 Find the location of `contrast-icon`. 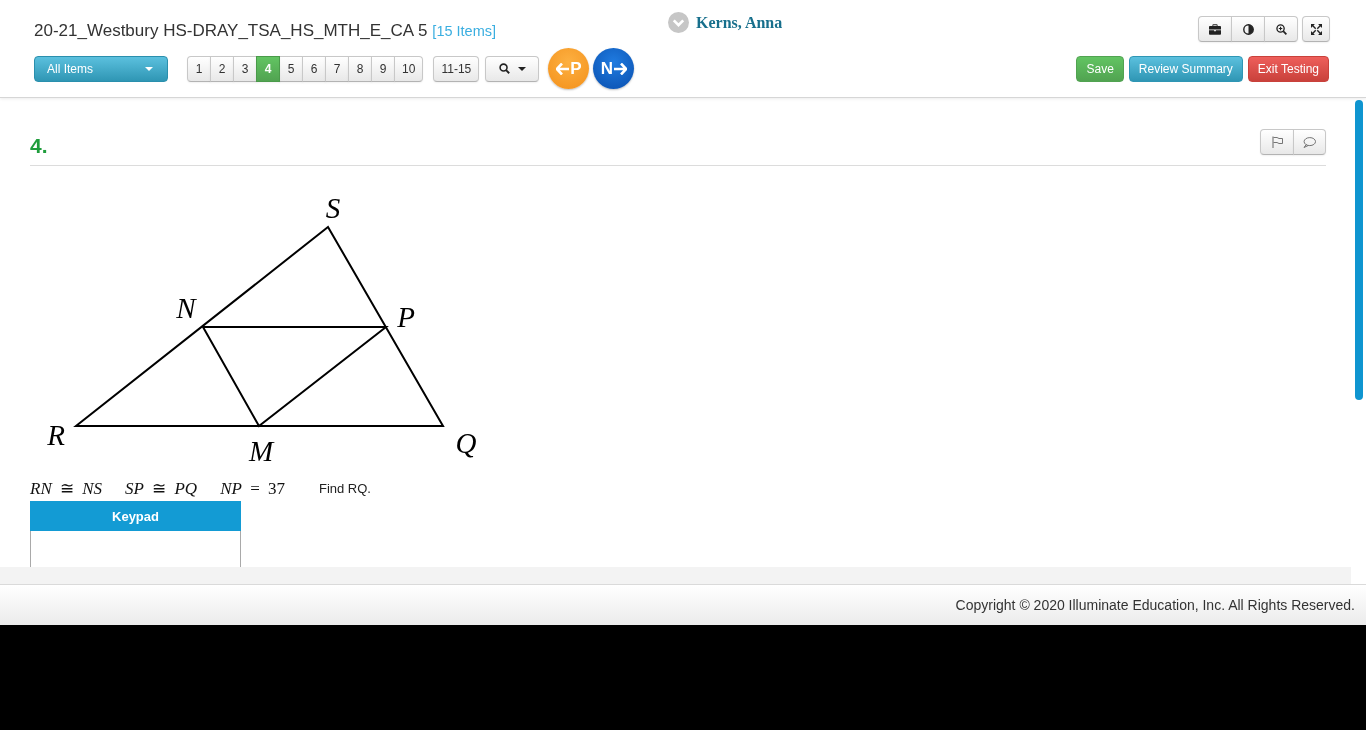

contrast-icon is located at coordinates (1248, 29).